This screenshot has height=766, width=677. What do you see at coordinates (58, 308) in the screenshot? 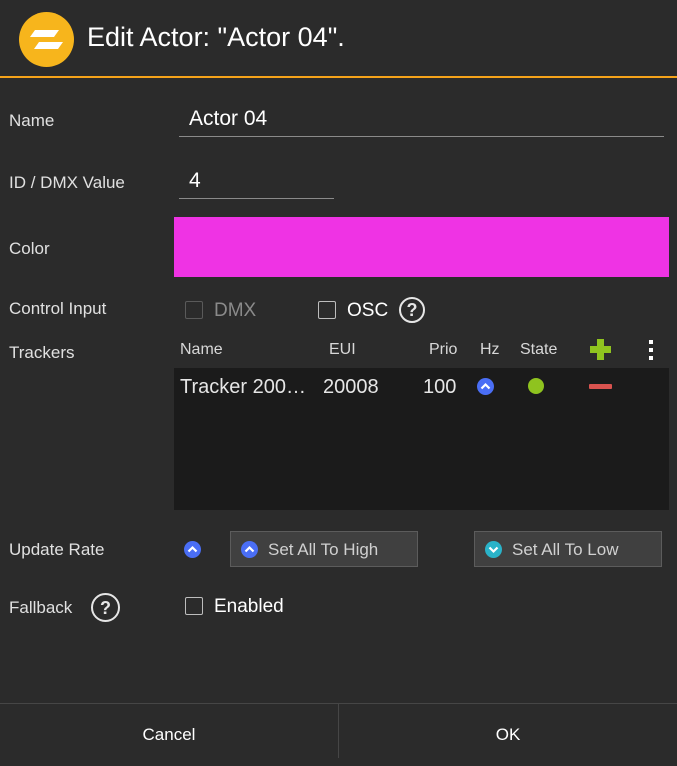
I see `control-input-label: Control Input` at bounding box center [58, 308].